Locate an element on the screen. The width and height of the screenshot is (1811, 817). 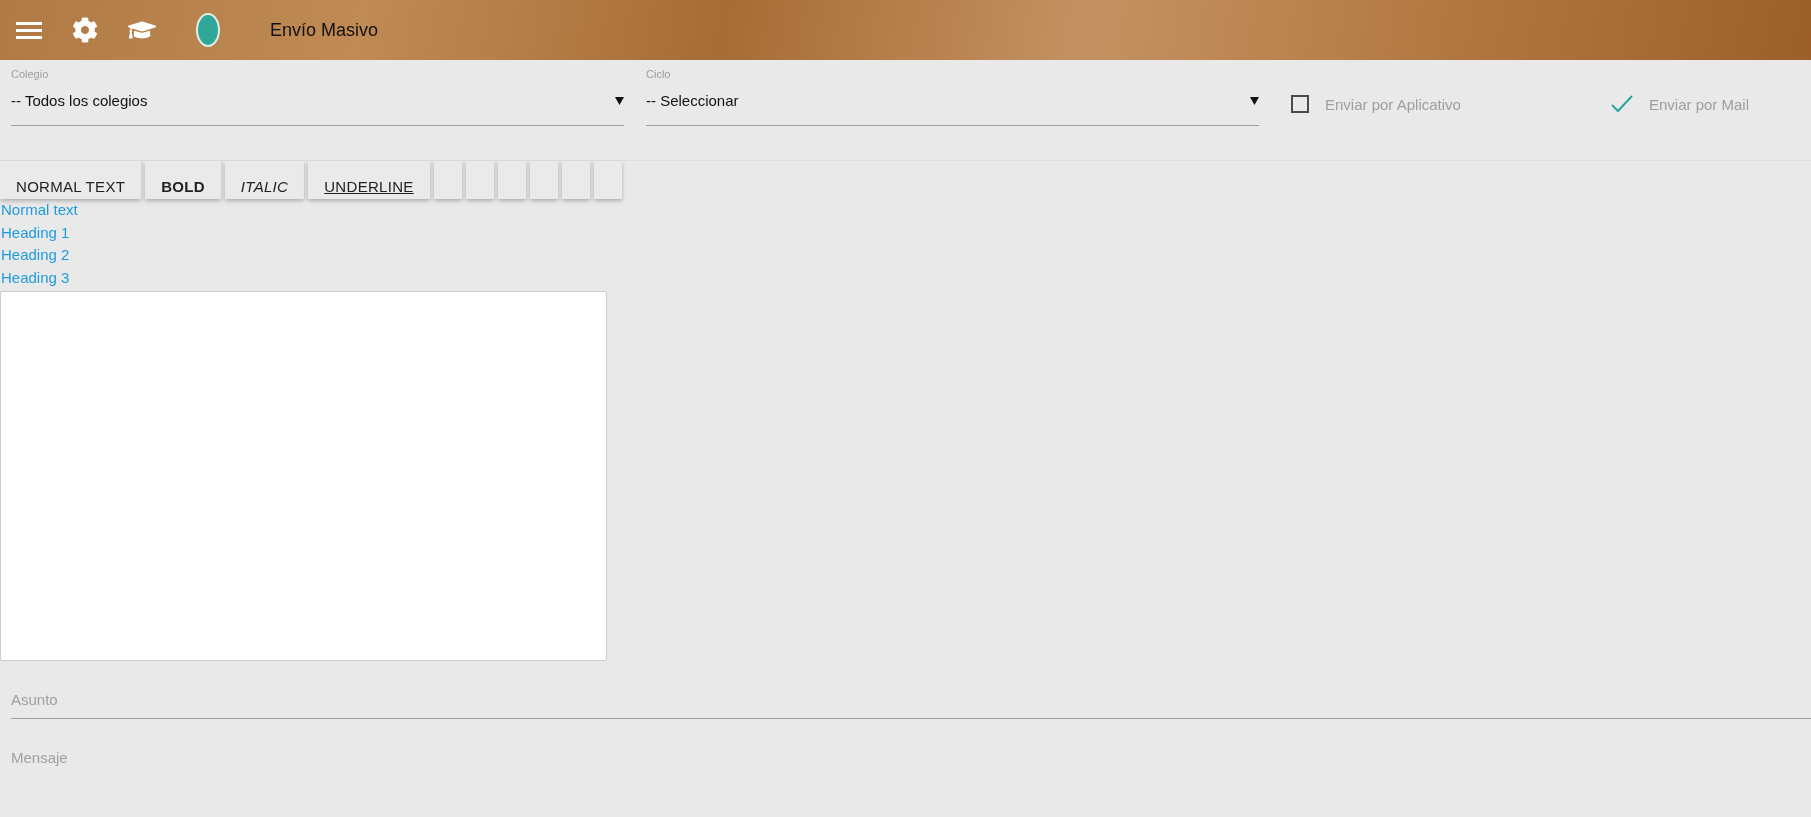
select-value: -- Seleccionar is located at coordinates (692, 100).